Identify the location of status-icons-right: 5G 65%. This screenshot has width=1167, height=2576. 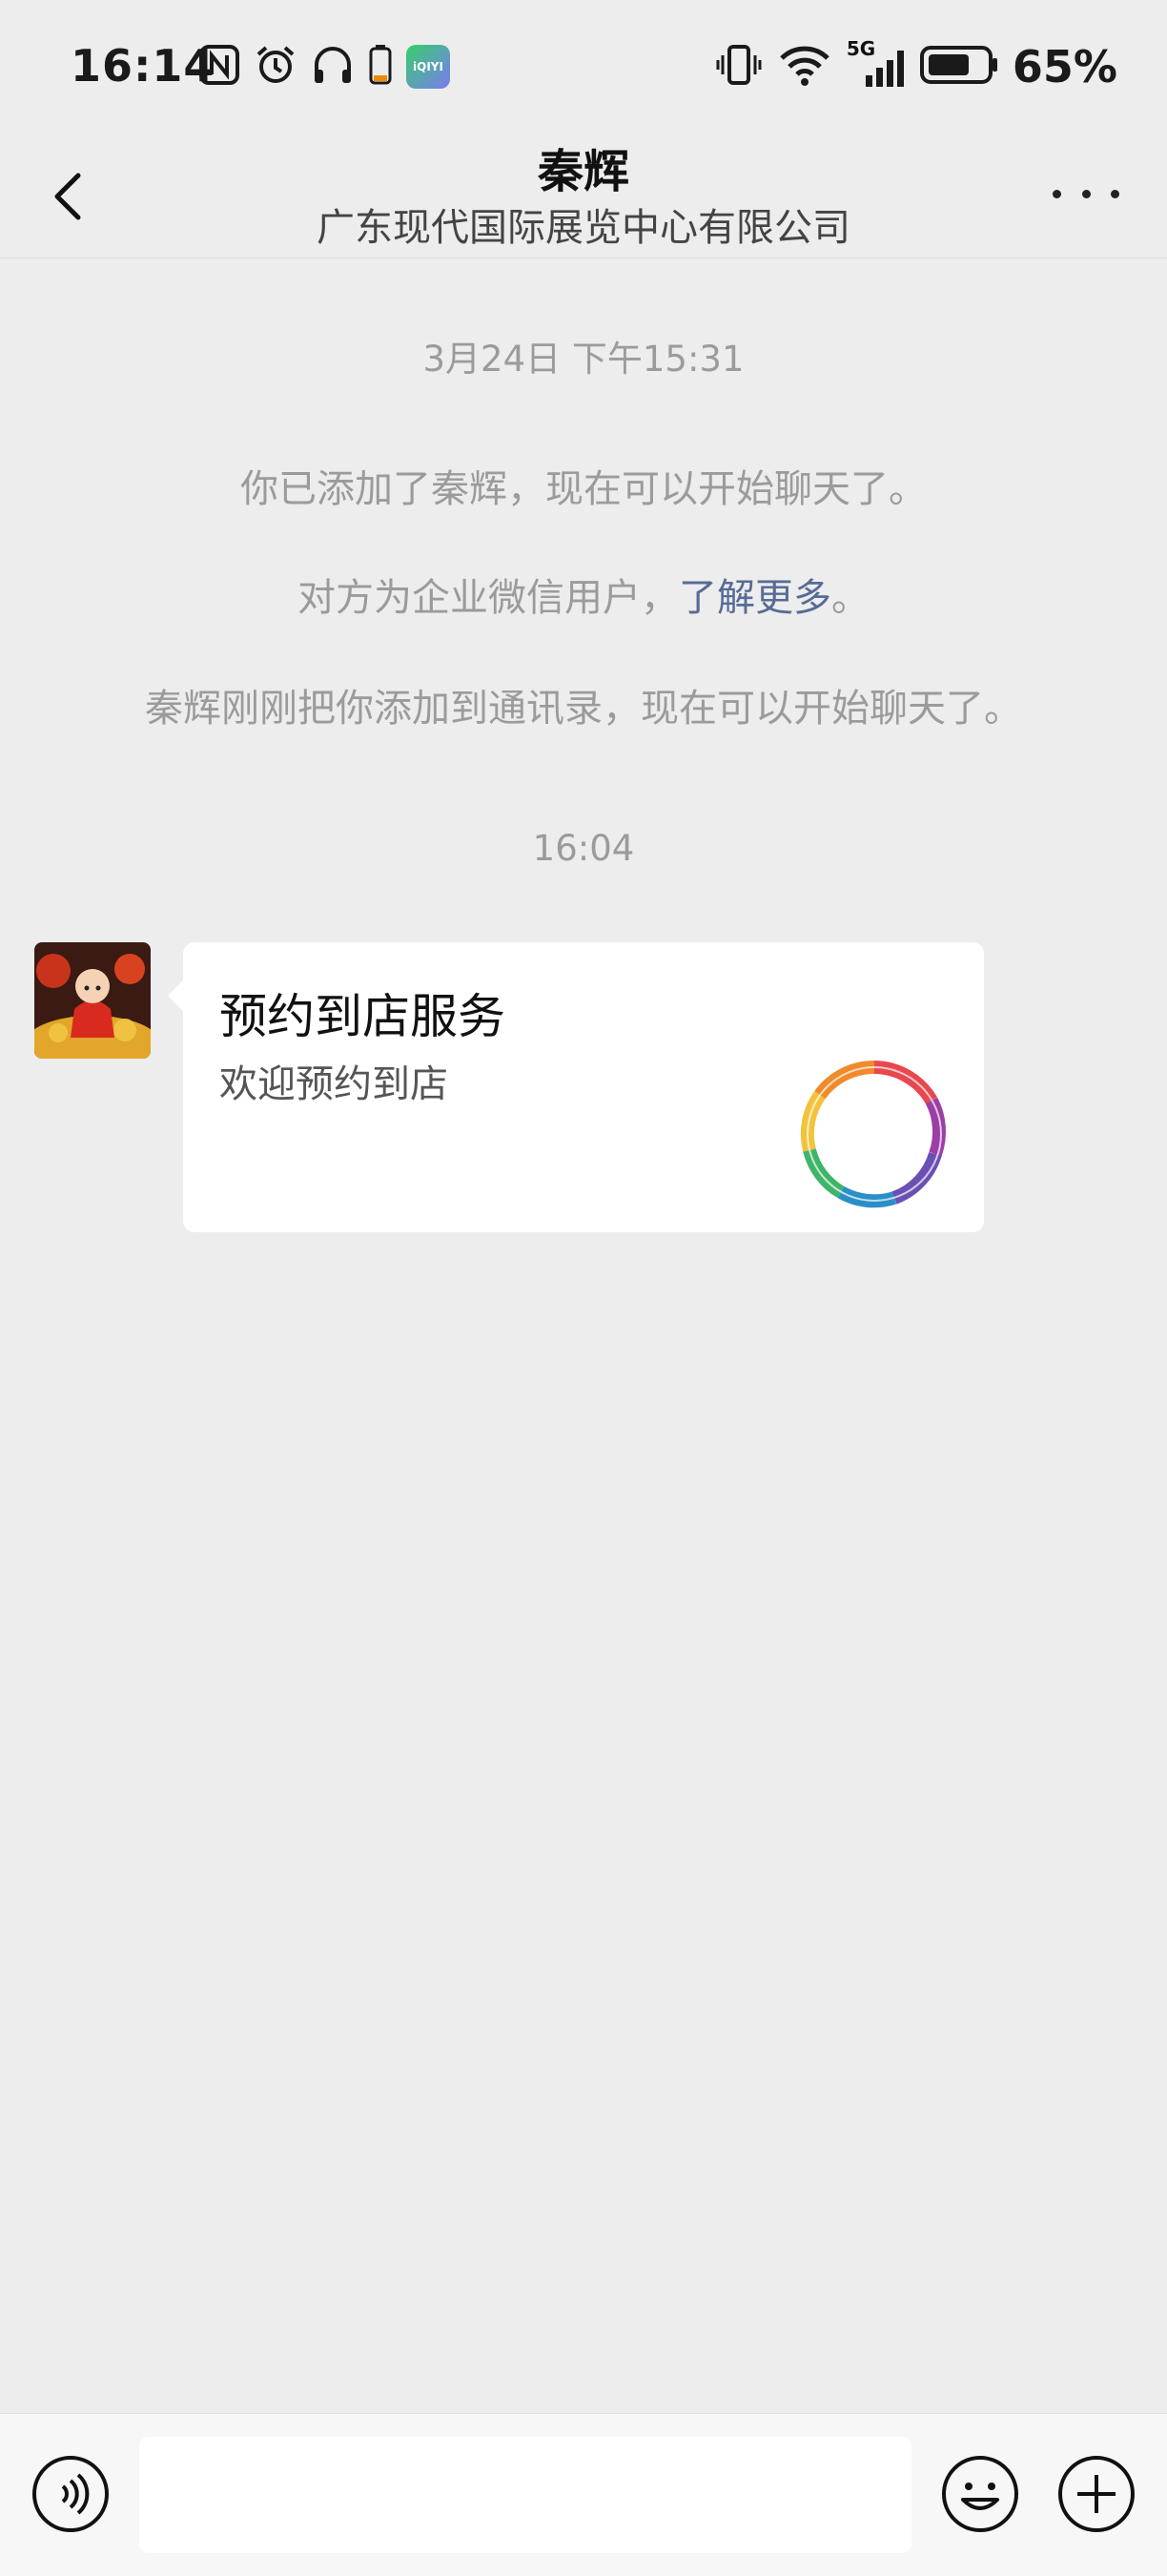
(916, 66).